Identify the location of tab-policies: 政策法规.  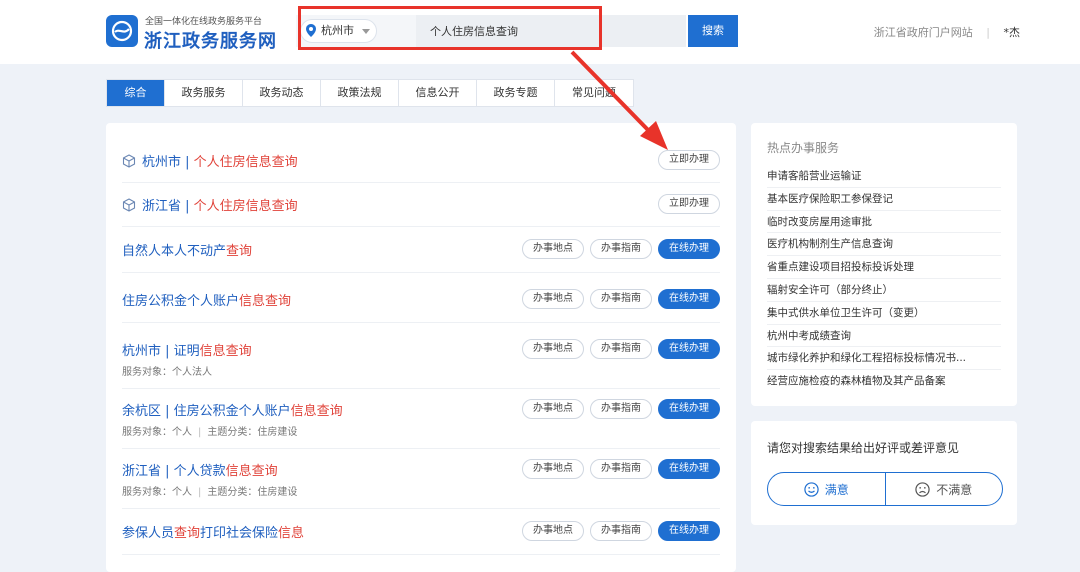
(360, 93).